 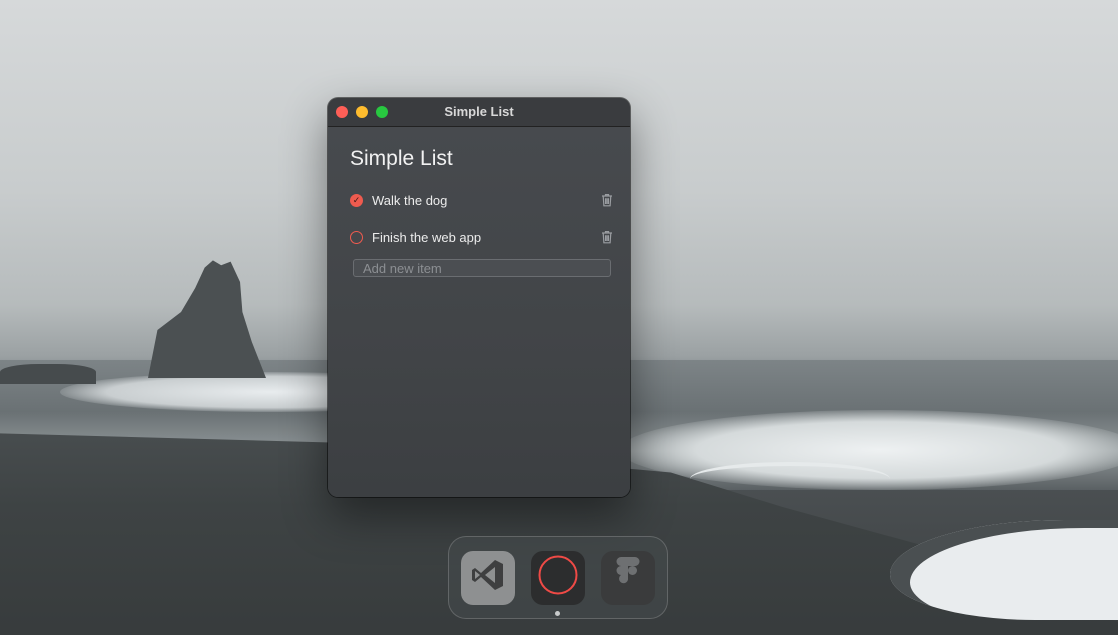 I want to click on page-title: Simple List, so click(x=401, y=158).